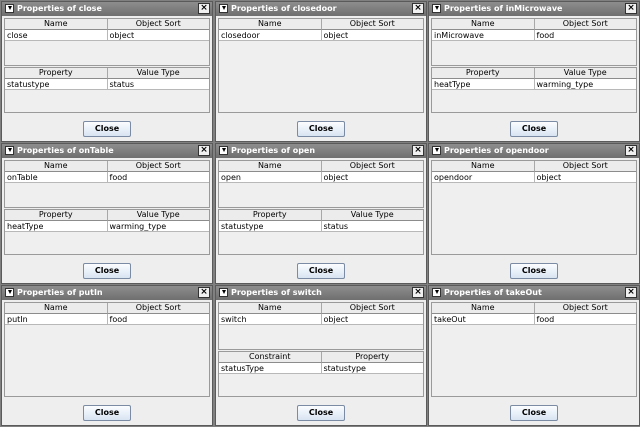 The height and width of the screenshot is (427, 640). I want to click on object-sort-row: closedoor object, so click(321, 35).